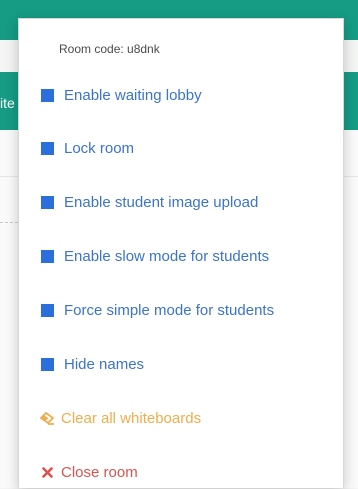 The image size is (358, 489). What do you see at coordinates (99, 472) in the screenshot?
I see `option-label: Close room` at bounding box center [99, 472].